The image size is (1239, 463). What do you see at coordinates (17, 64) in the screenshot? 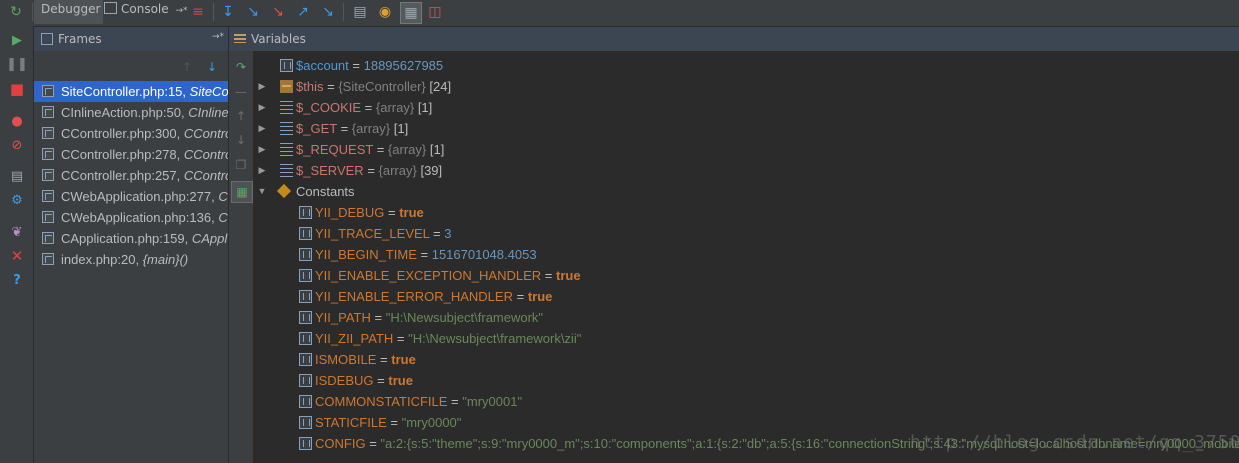
I see `pause-icon: ❚❚` at bounding box center [17, 64].